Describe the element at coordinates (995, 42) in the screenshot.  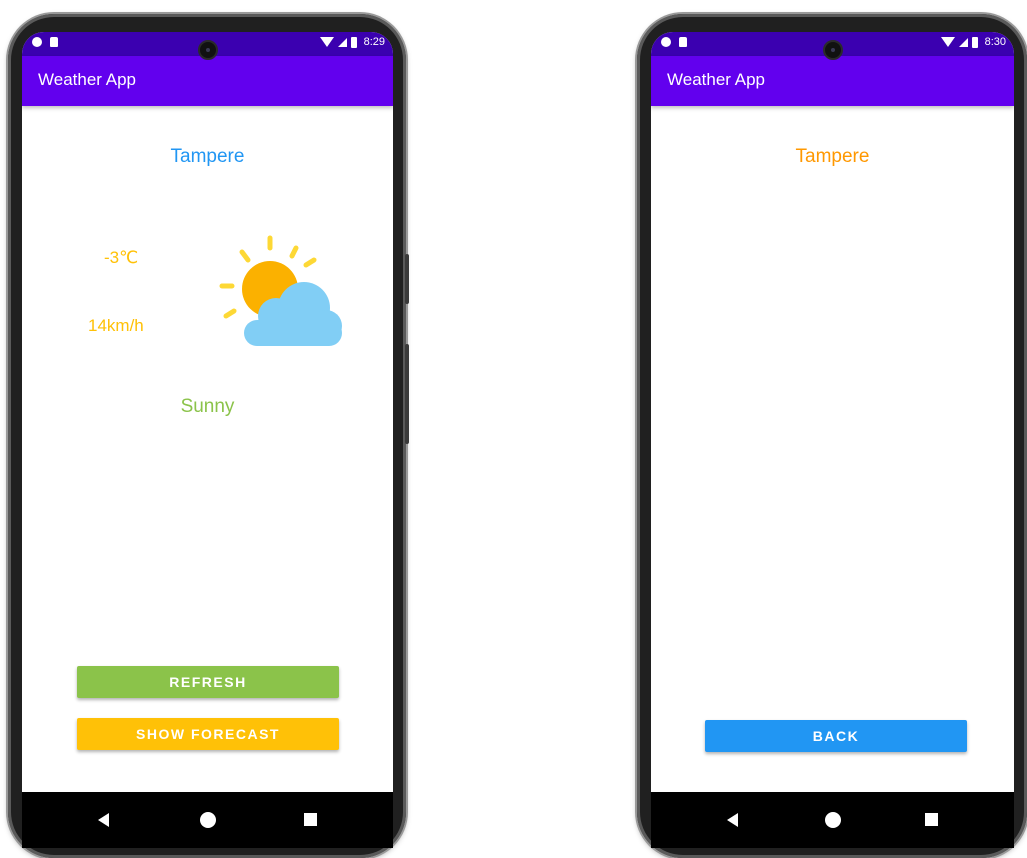
I see `status-time: 8:30` at that location.